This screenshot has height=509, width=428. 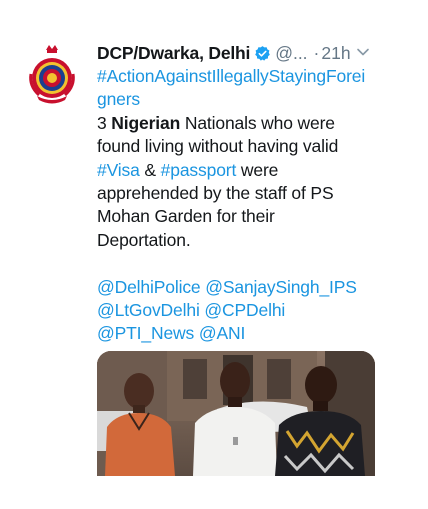 I want to click on mention-delhipolice: @DelhiPolice, so click(x=149, y=287).